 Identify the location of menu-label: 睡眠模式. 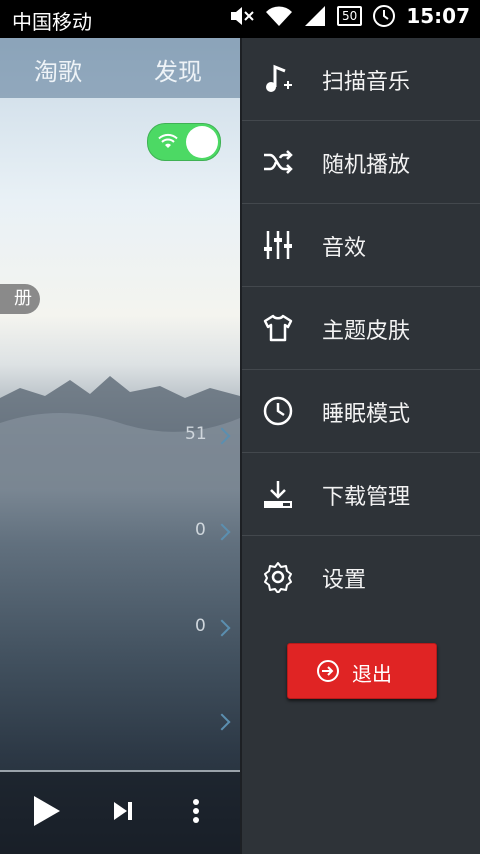
(366, 414).